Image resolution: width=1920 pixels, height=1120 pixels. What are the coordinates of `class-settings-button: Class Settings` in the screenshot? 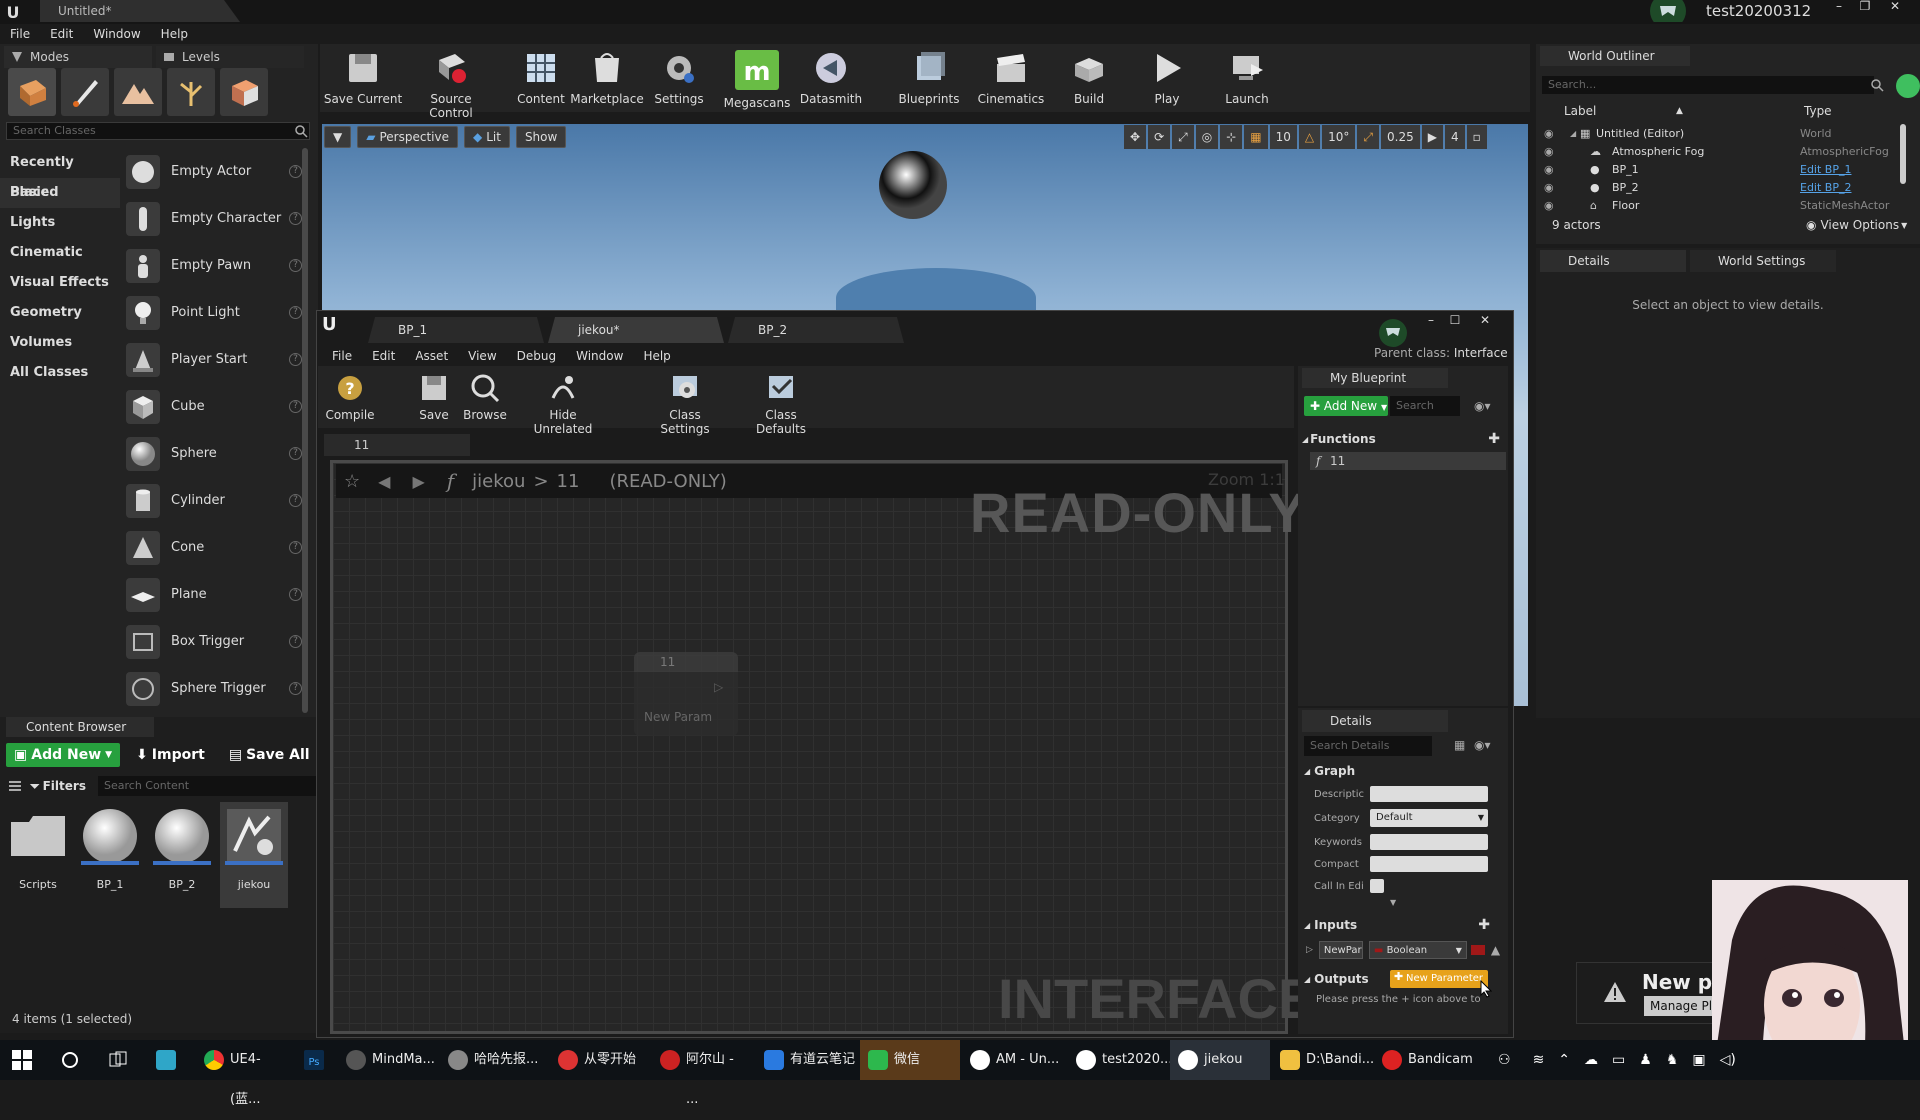 It's located at (685, 404).